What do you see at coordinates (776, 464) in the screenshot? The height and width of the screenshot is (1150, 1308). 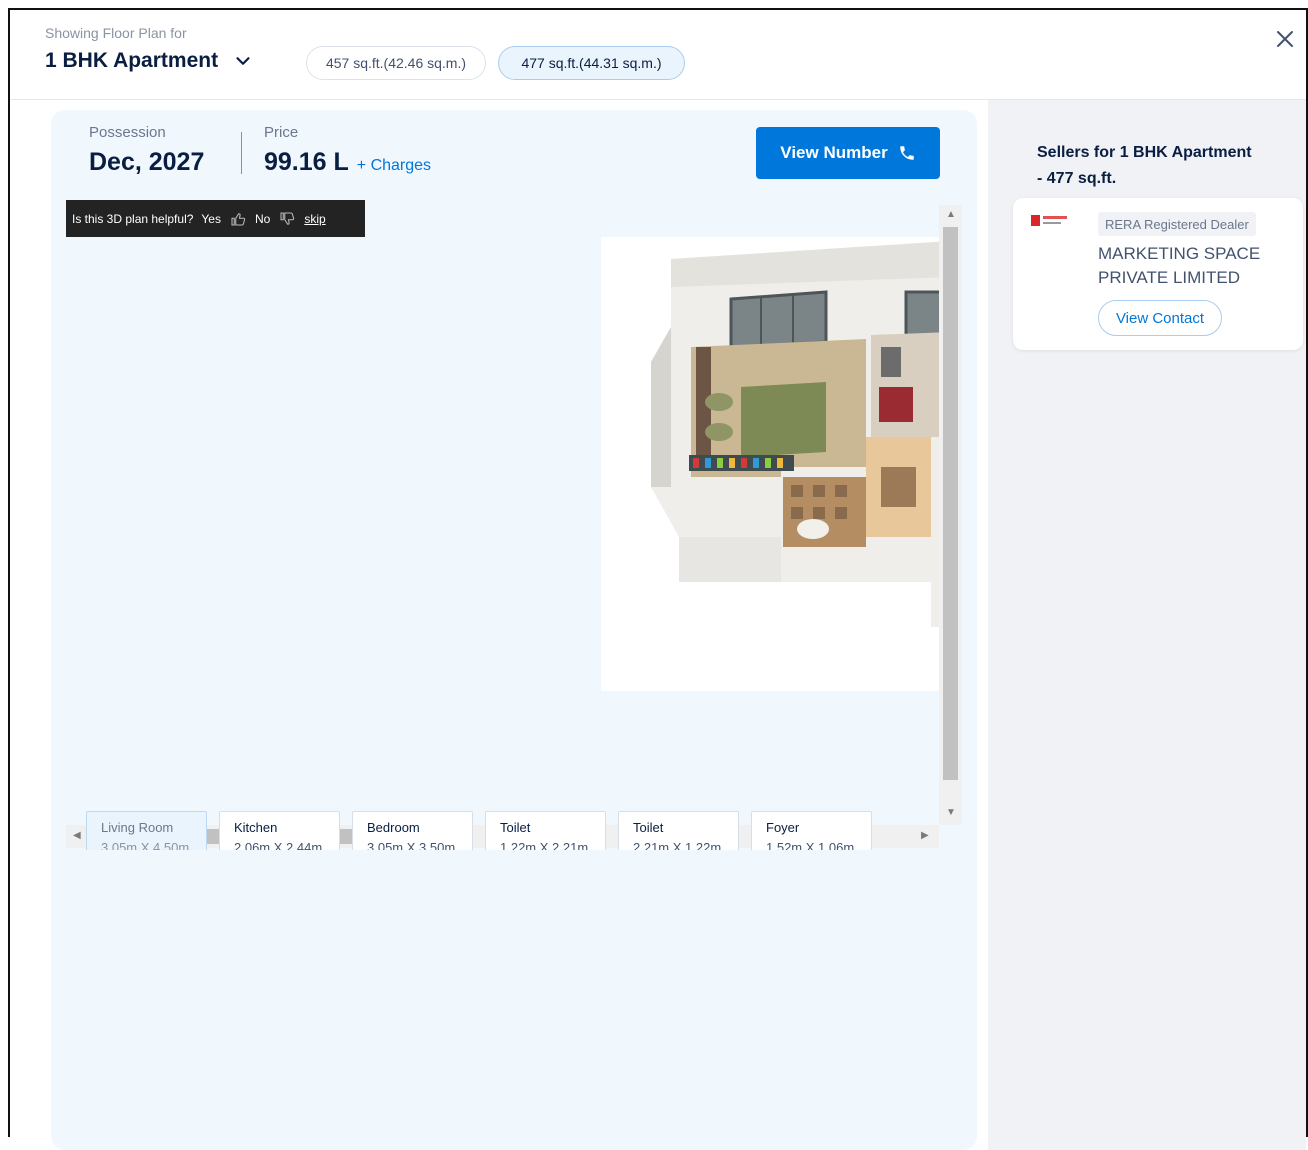 I see `3d-floor-plan-image` at bounding box center [776, 464].